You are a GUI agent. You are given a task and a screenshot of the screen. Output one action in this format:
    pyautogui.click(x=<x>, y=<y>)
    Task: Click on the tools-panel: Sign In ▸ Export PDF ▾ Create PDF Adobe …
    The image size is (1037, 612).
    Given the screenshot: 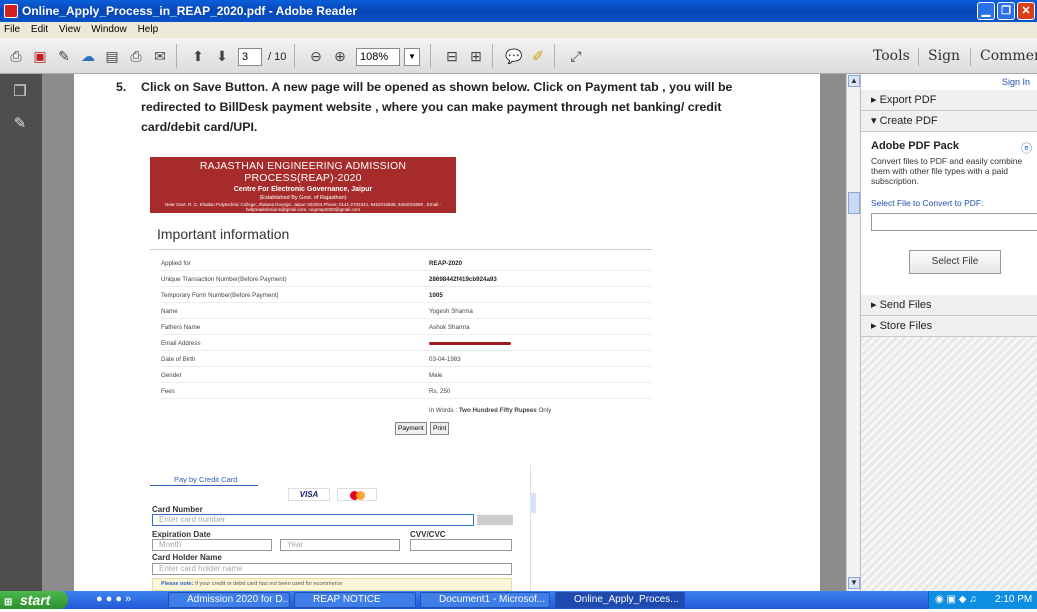 What is the action you would take?
    pyautogui.click(x=948, y=332)
    